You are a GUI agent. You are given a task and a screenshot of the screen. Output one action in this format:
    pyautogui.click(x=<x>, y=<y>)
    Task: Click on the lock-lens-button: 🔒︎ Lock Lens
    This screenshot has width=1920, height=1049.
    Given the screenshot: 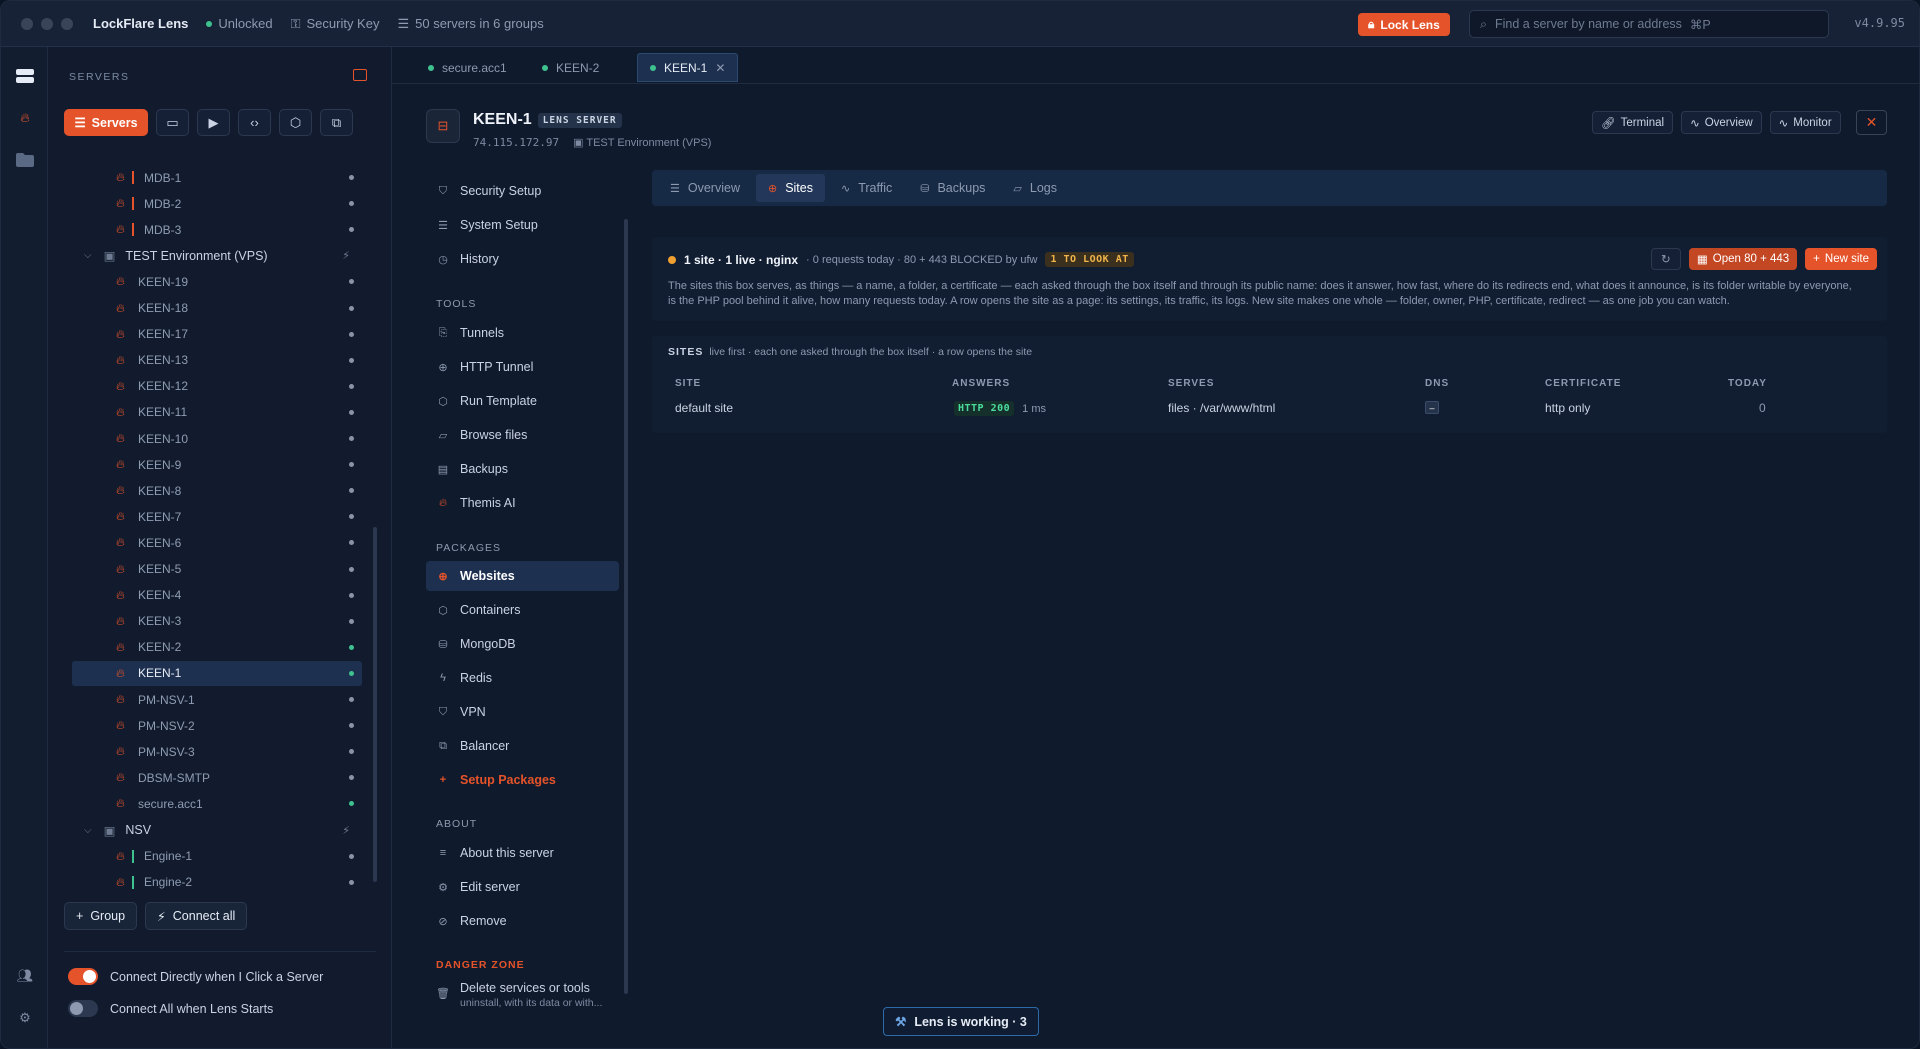 What is the action you would take?
    pyautogui.click(x=1404, y=24)
    